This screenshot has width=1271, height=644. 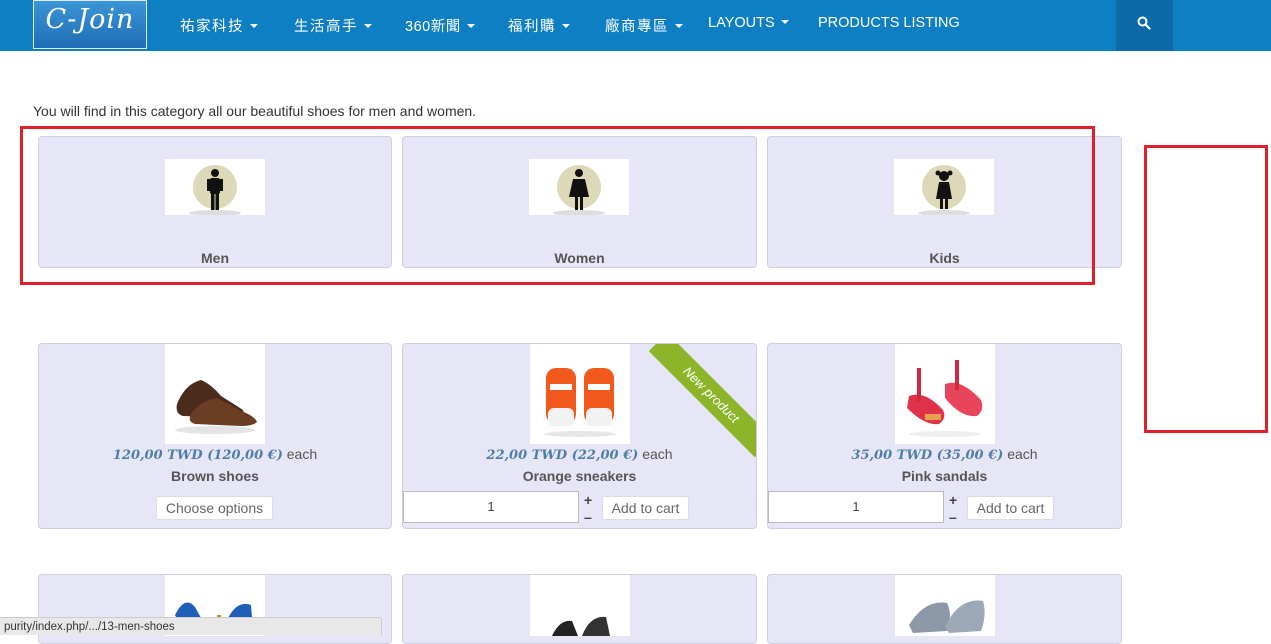 What do you see at coordinates (1144, 23) in the screenshot?
I see `search-icon` at bounding box center [1144, 23].